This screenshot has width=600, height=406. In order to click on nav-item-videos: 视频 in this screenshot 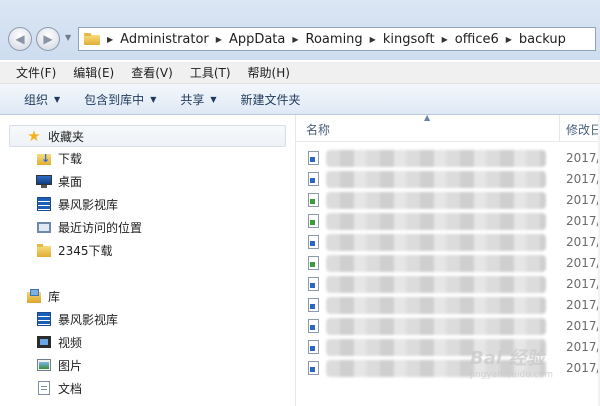, I will do `click(59, 342)`.